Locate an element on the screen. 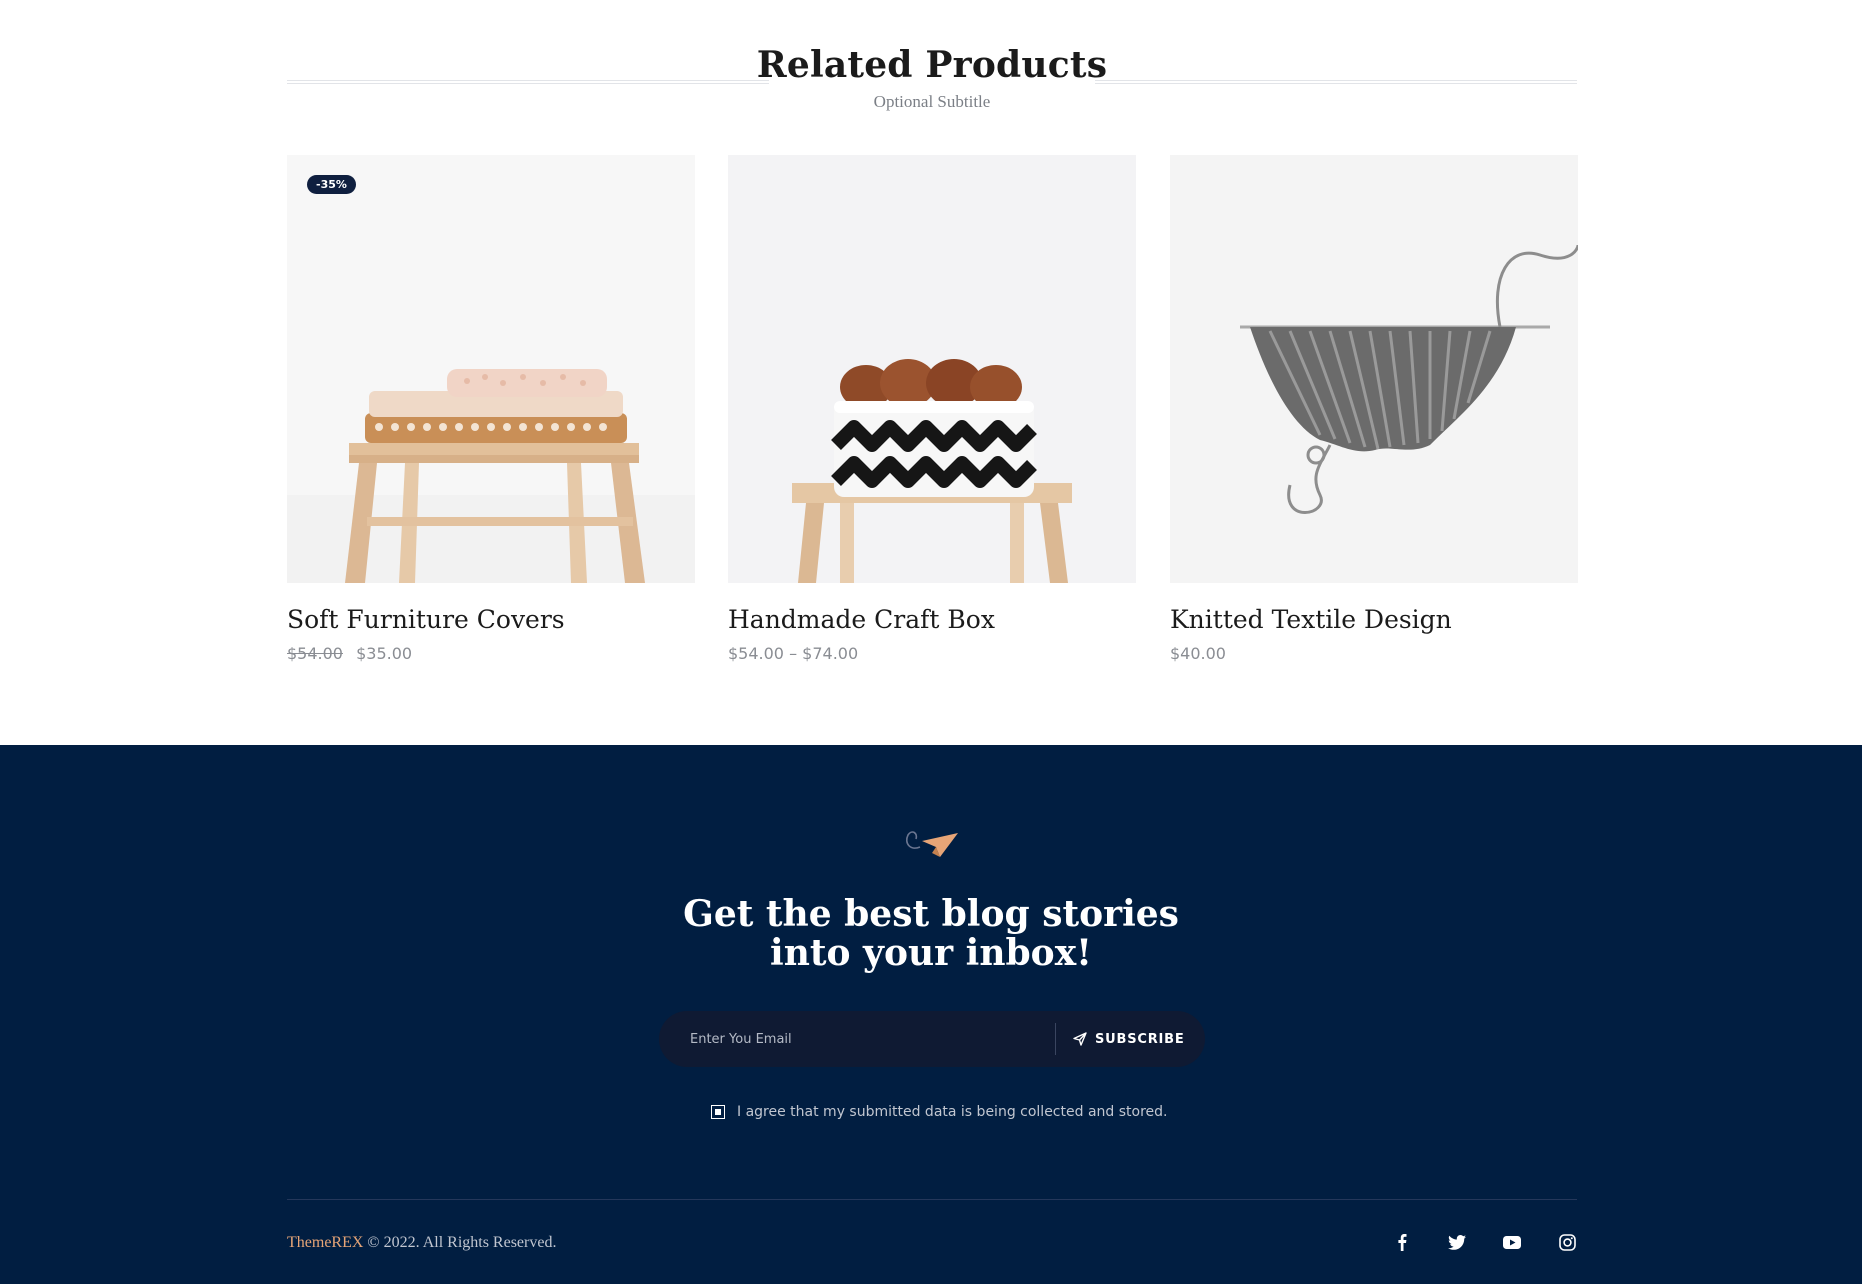 The image size is (1862, 1284). craft-basket-image is located at coordinates (932, 369).